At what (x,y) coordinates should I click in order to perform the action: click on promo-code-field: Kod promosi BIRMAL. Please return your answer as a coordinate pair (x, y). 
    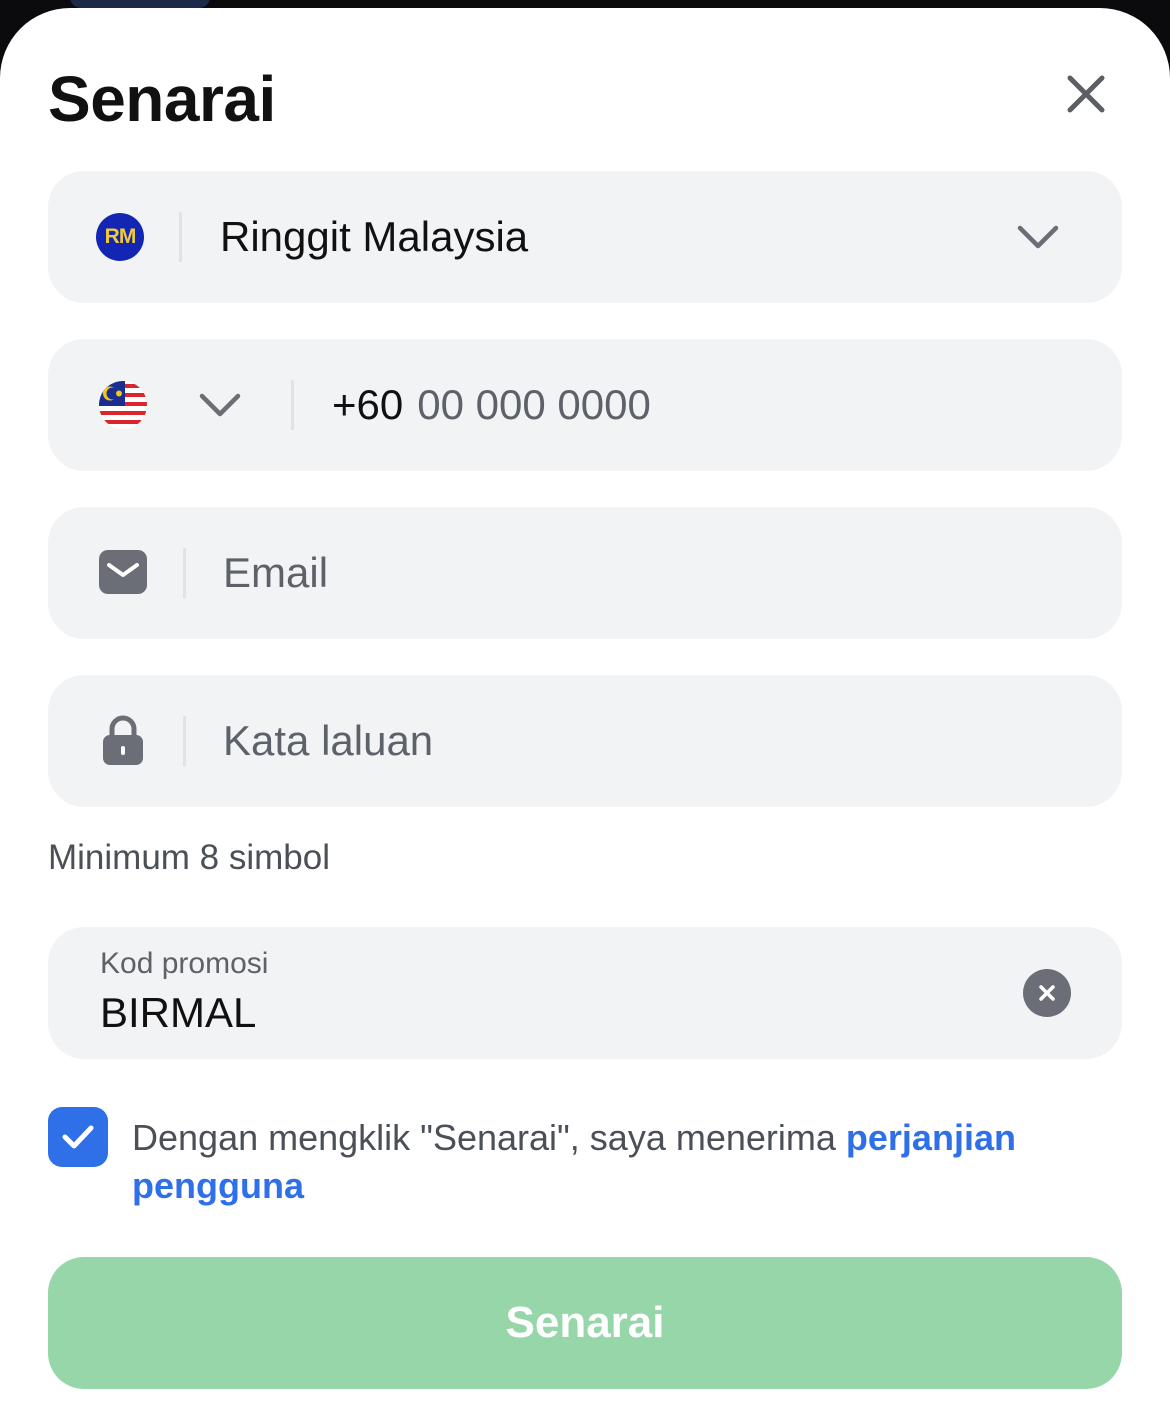
    Looking at the image, I should click on (585, 993).